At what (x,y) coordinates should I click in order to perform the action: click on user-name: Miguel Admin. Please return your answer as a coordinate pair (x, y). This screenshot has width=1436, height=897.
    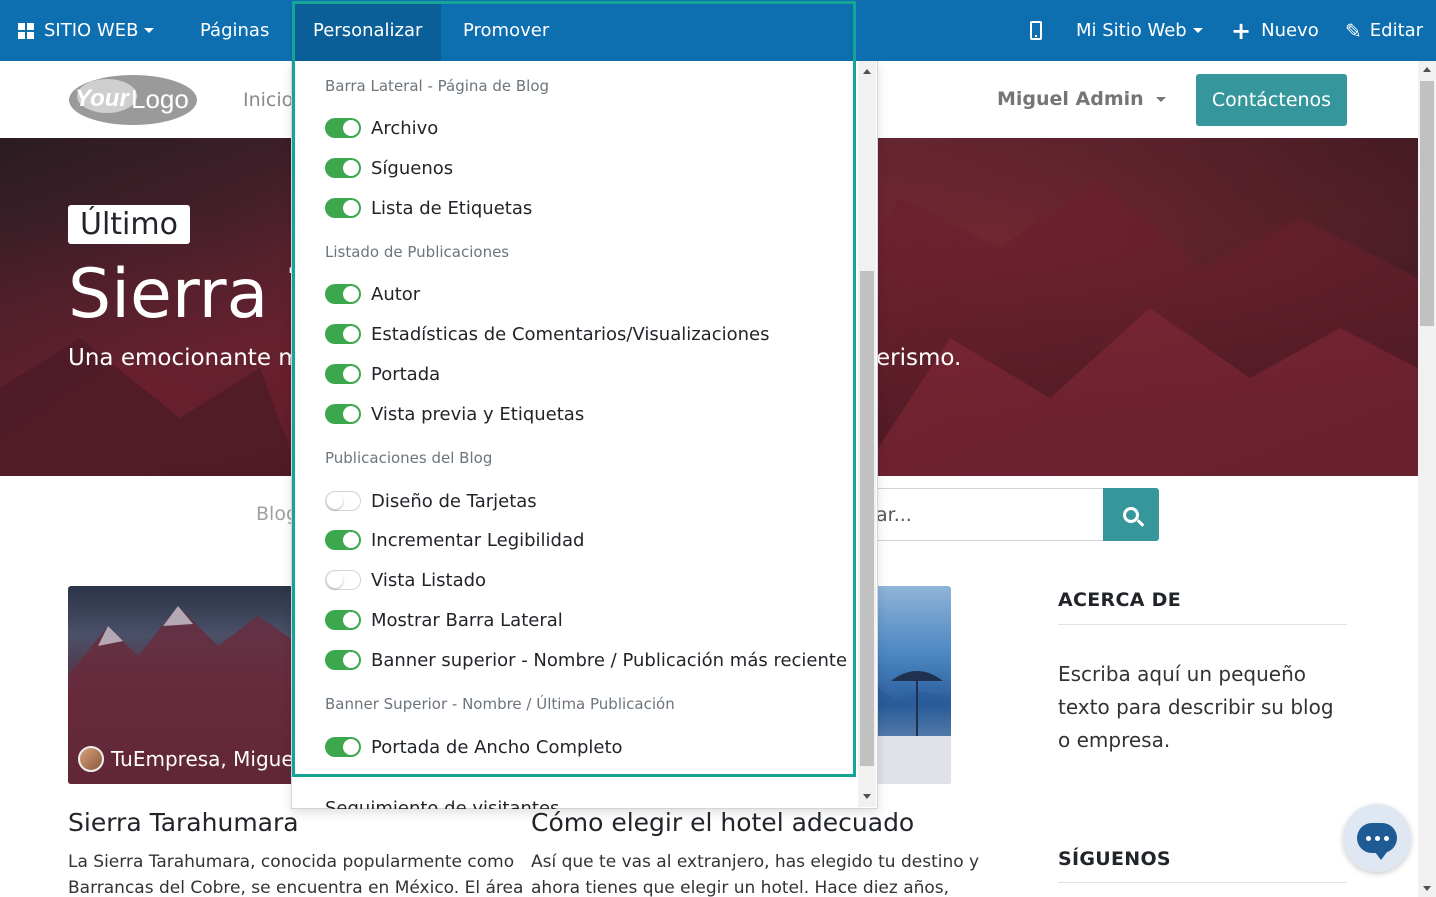
    Looking at the image, I should click on (1070, 99).